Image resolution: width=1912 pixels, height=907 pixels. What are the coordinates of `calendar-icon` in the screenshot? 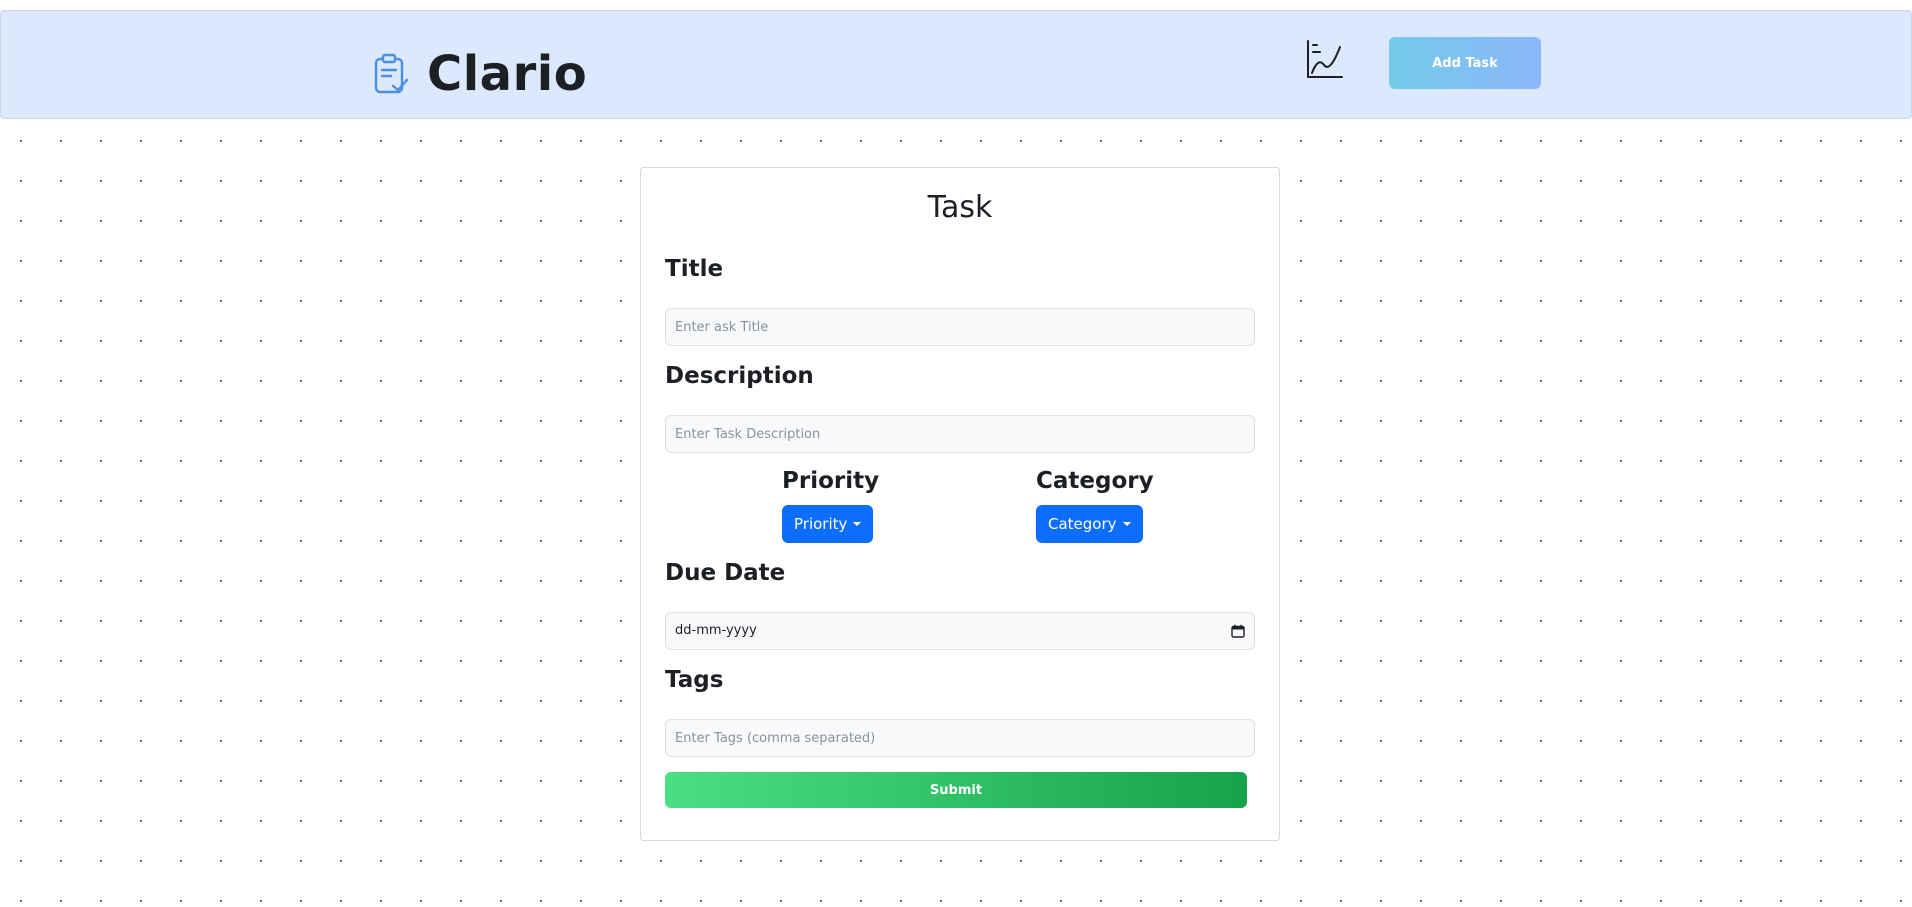 It's located at (1238, 631).